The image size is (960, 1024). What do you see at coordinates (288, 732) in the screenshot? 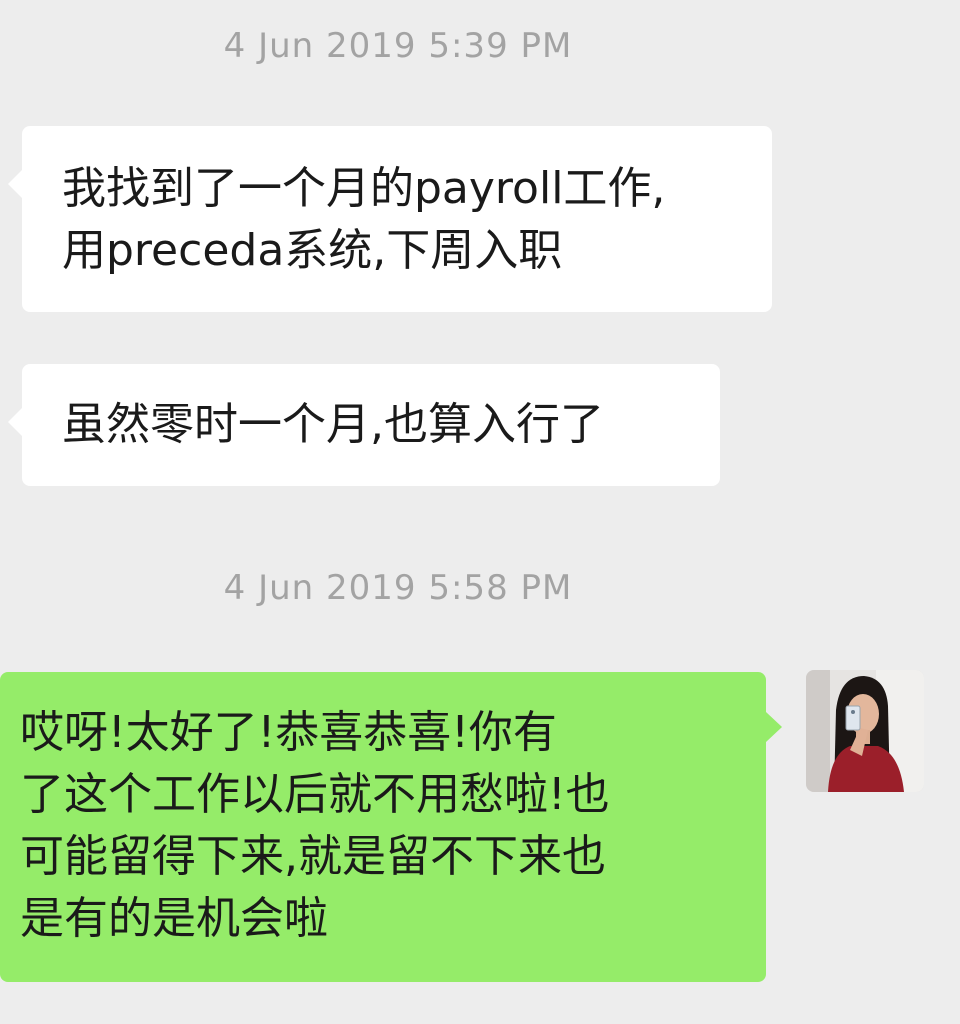
I see `message-text-line: 哎呀!太好了!恭喜恭喜!你有` at bounding box center [288, 732].